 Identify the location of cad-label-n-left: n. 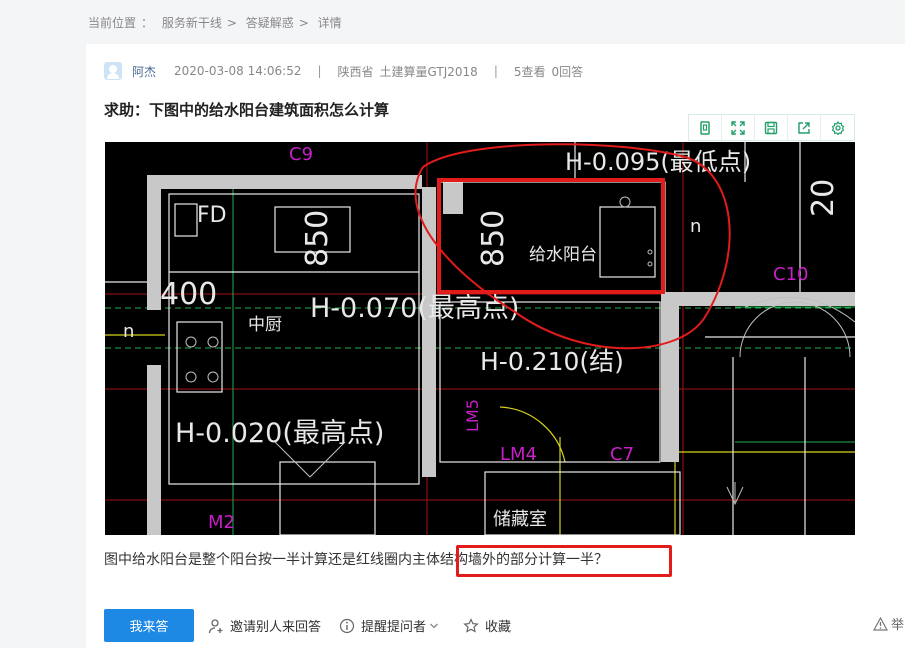
(128, 331).